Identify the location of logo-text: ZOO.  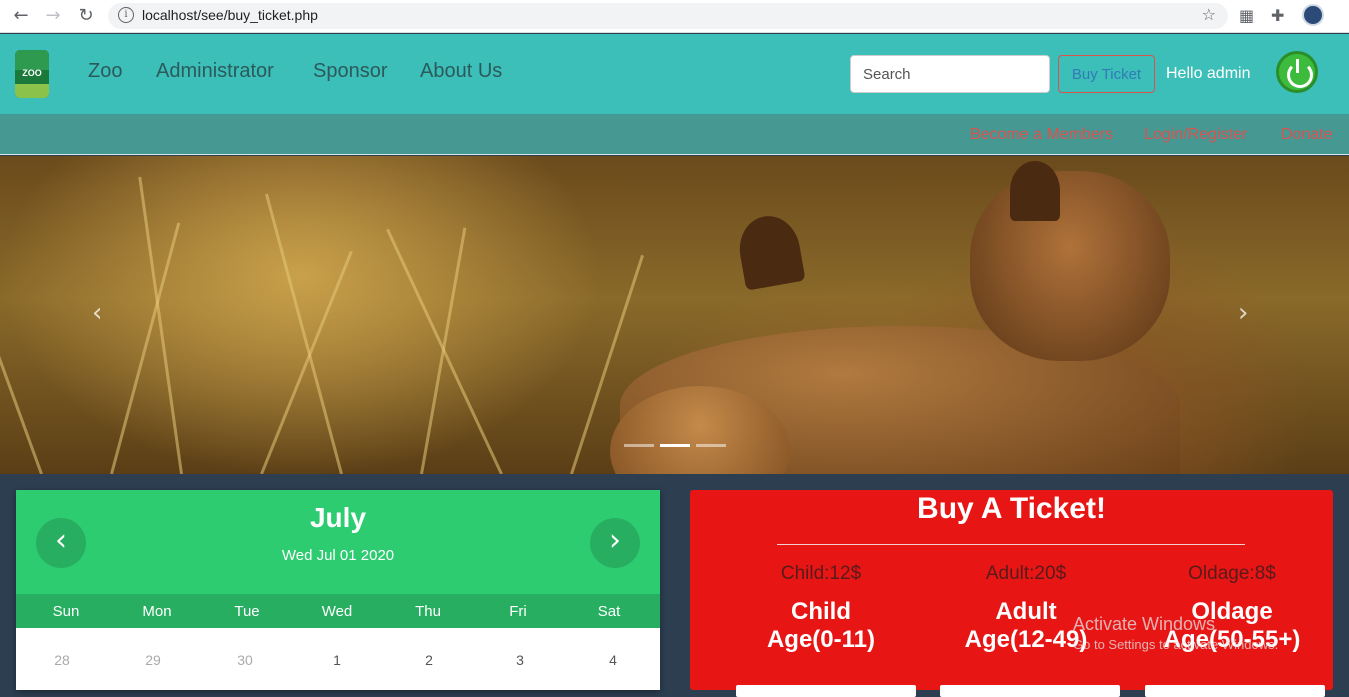
(32, 73).